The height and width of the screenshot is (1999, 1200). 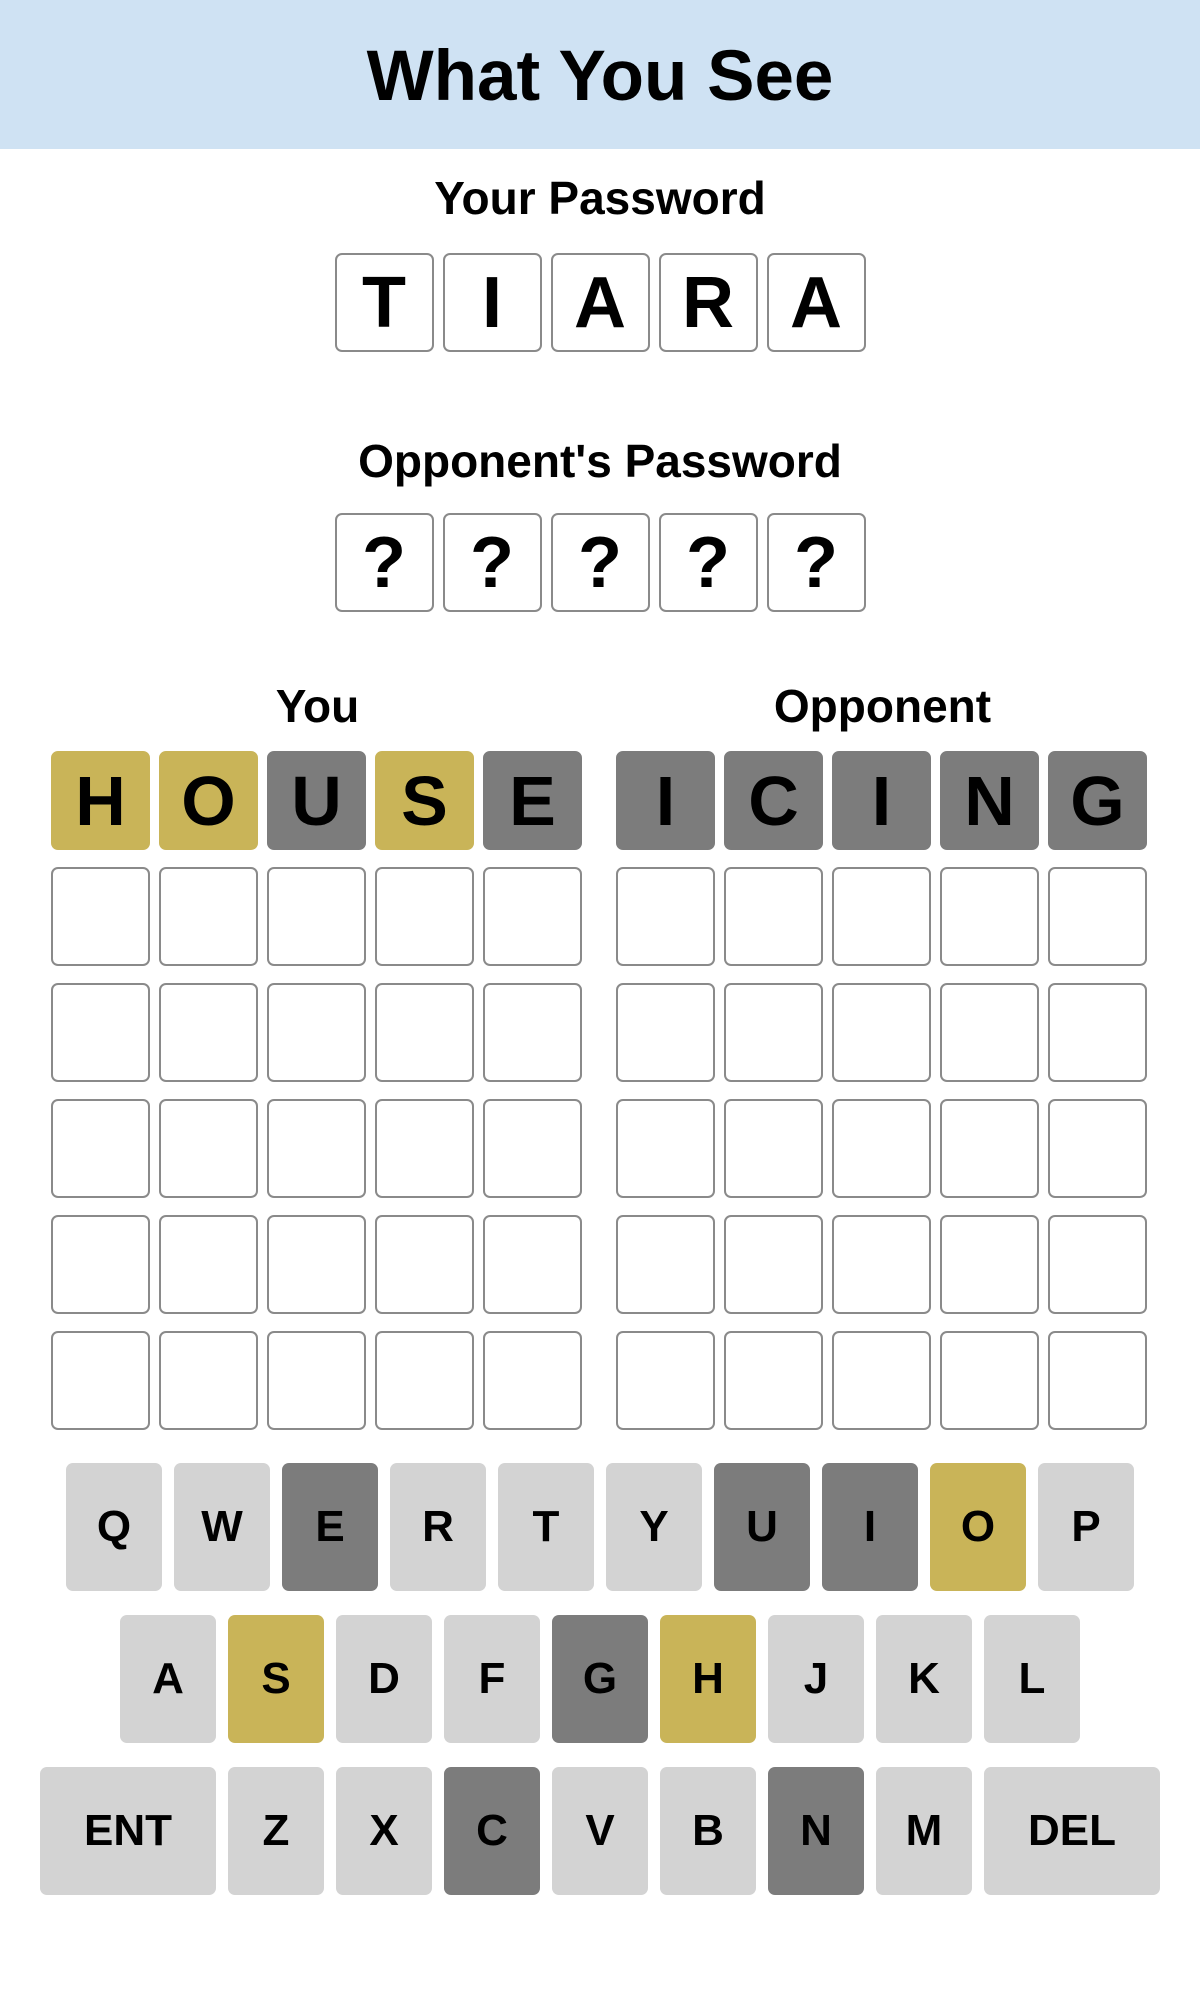 I want to click on keyboard-row: QWERTYUIOP, so click(x=600, y=1527).